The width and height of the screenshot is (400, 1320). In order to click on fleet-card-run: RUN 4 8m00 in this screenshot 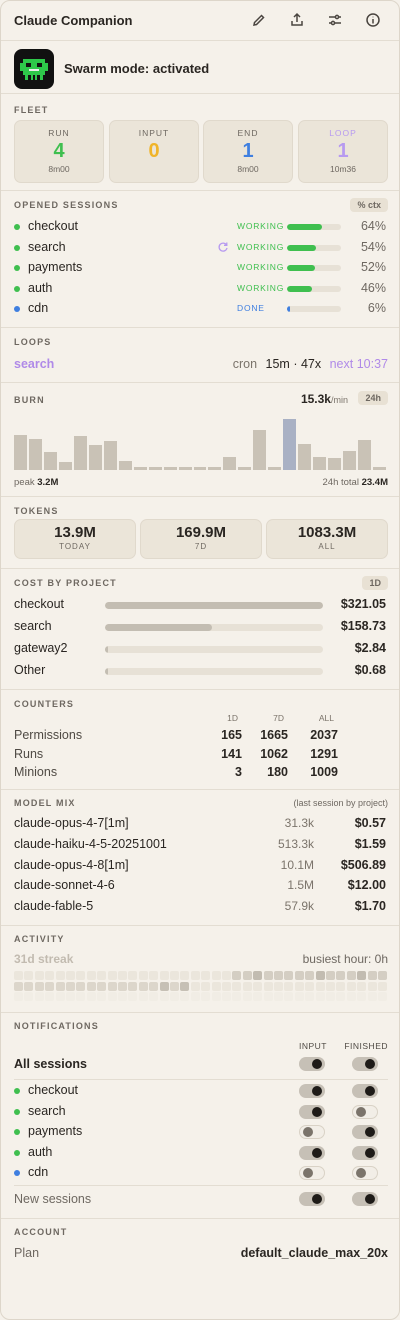, I will do `click(59, 151)`.